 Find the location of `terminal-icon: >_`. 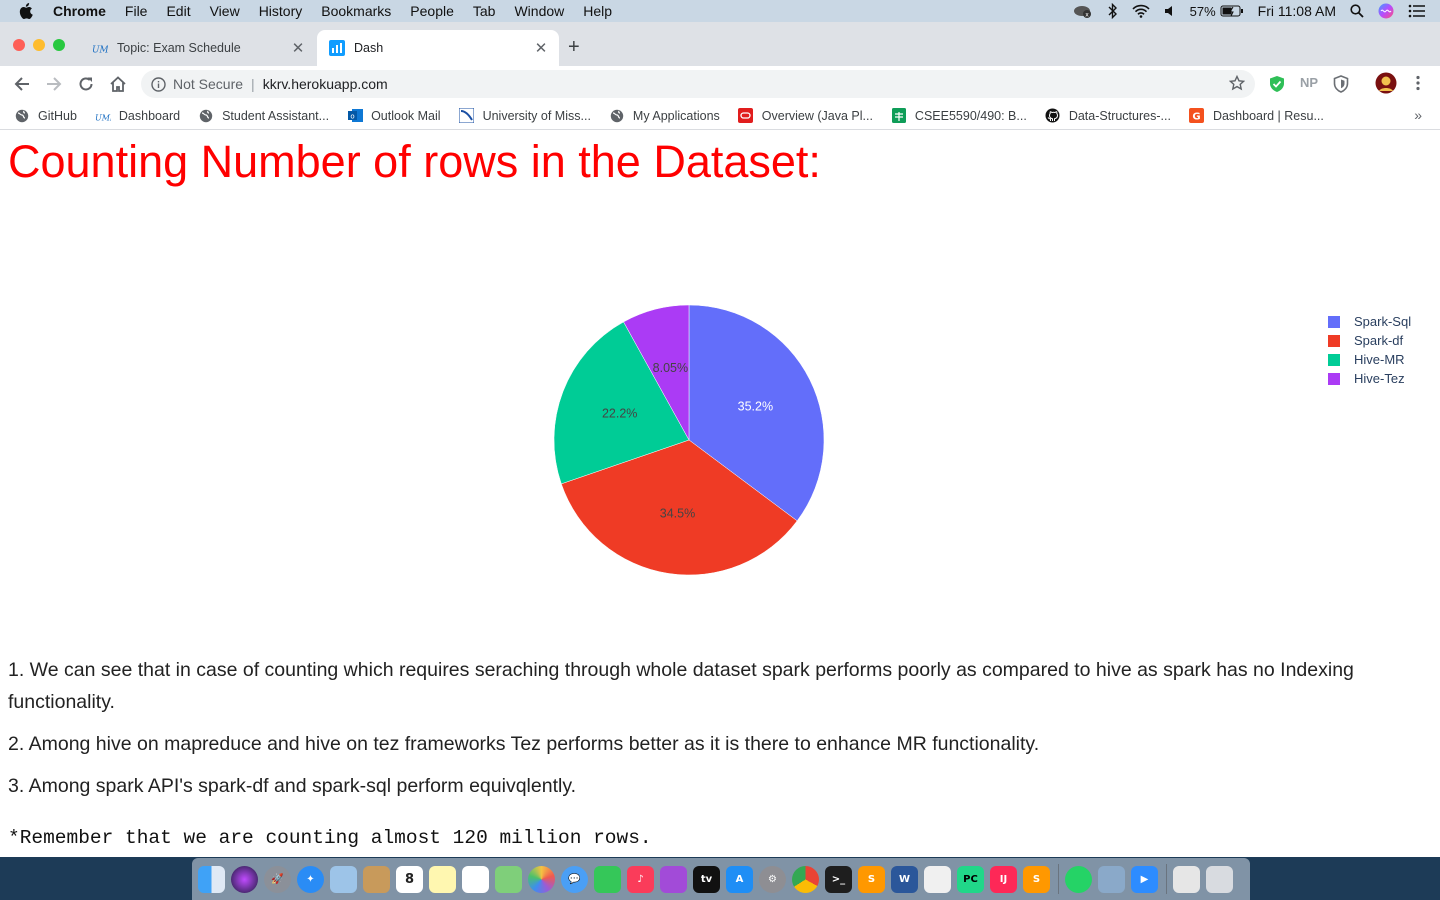

terminal-icon: >_ is located at coordinates (838, 879).